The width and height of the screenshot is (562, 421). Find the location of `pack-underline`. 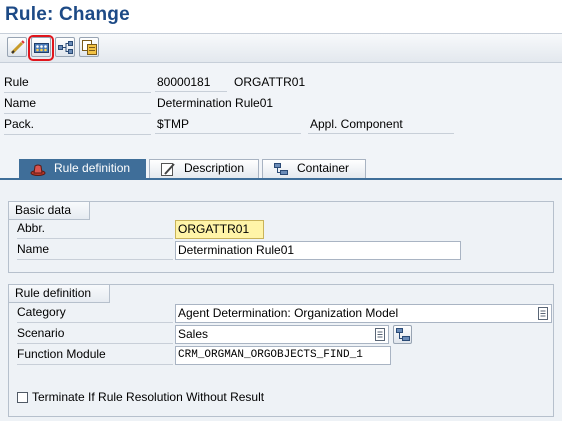

pack-underline is located at coordinates (228, 133).